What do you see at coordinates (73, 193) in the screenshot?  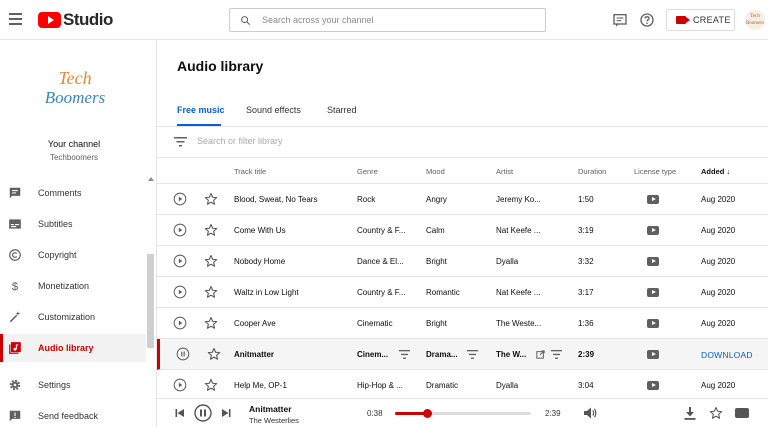 I see `sidebar-item-comments: Comments` at bounding box center [73, 193].